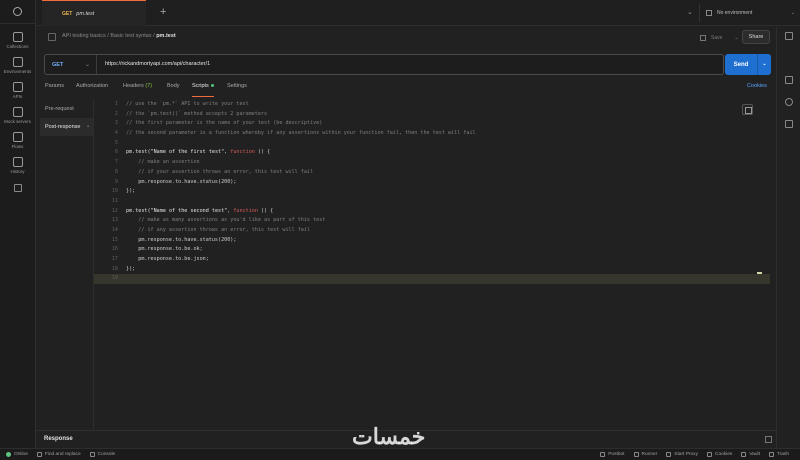  What do you see at coordinates (432, 250) in the screenshot?
I see `code-line: 16 pm.response.to.be.ok;` at bounding box center [432, 250].